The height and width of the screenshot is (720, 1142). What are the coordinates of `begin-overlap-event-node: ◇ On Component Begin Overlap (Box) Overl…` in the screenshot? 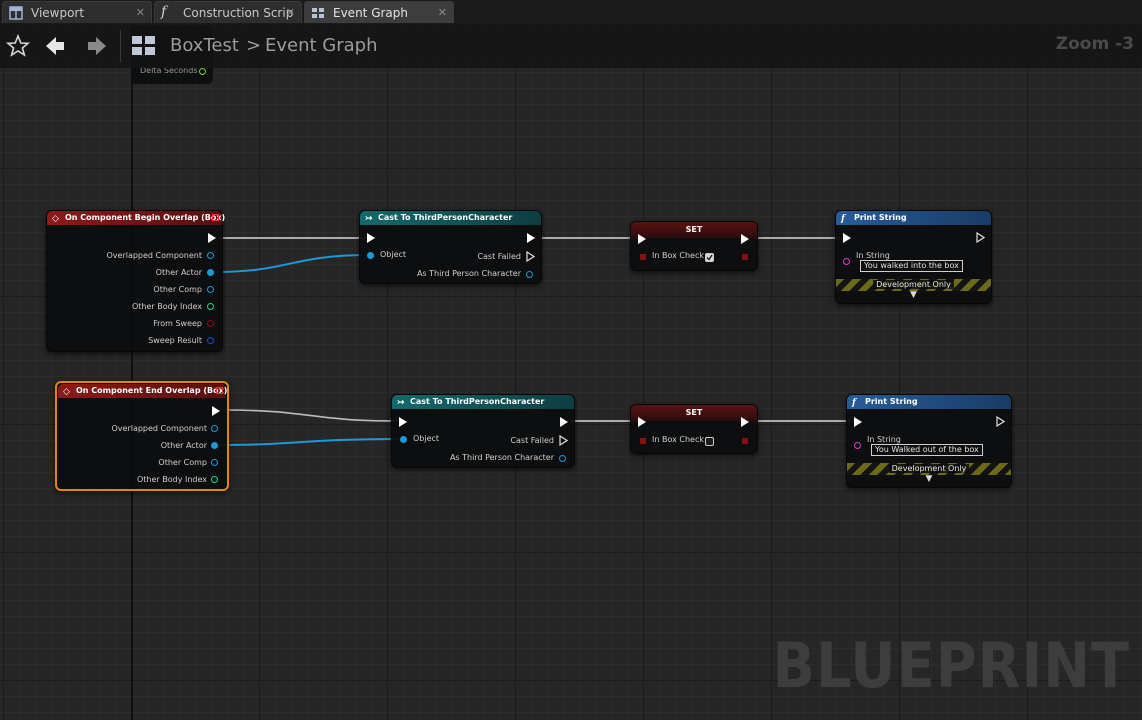 It's located at (136, 281).